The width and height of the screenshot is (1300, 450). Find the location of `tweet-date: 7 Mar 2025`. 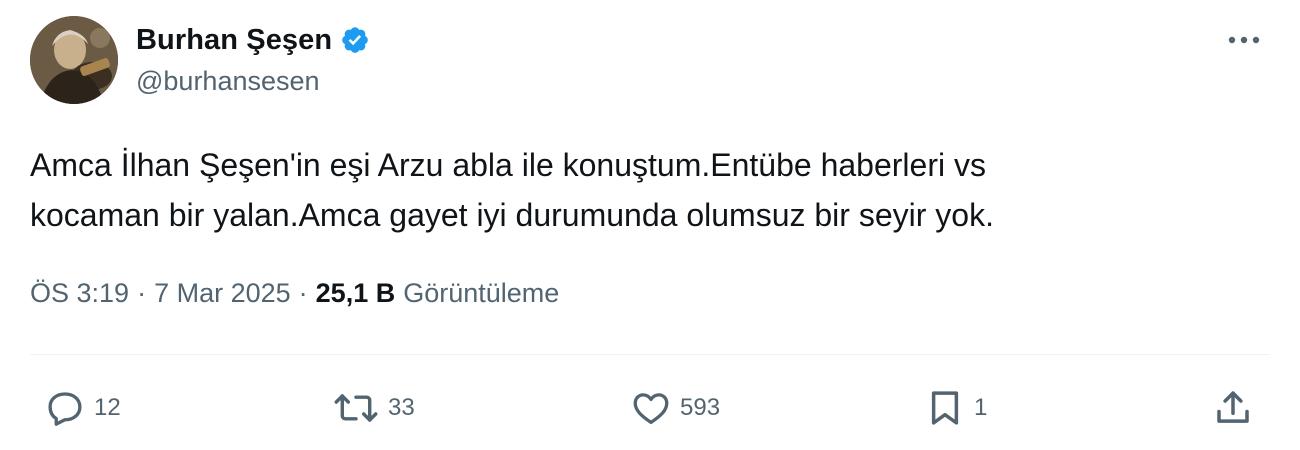

tweet-date: 7 Mar 2025 is located at coordinates (222, 293).